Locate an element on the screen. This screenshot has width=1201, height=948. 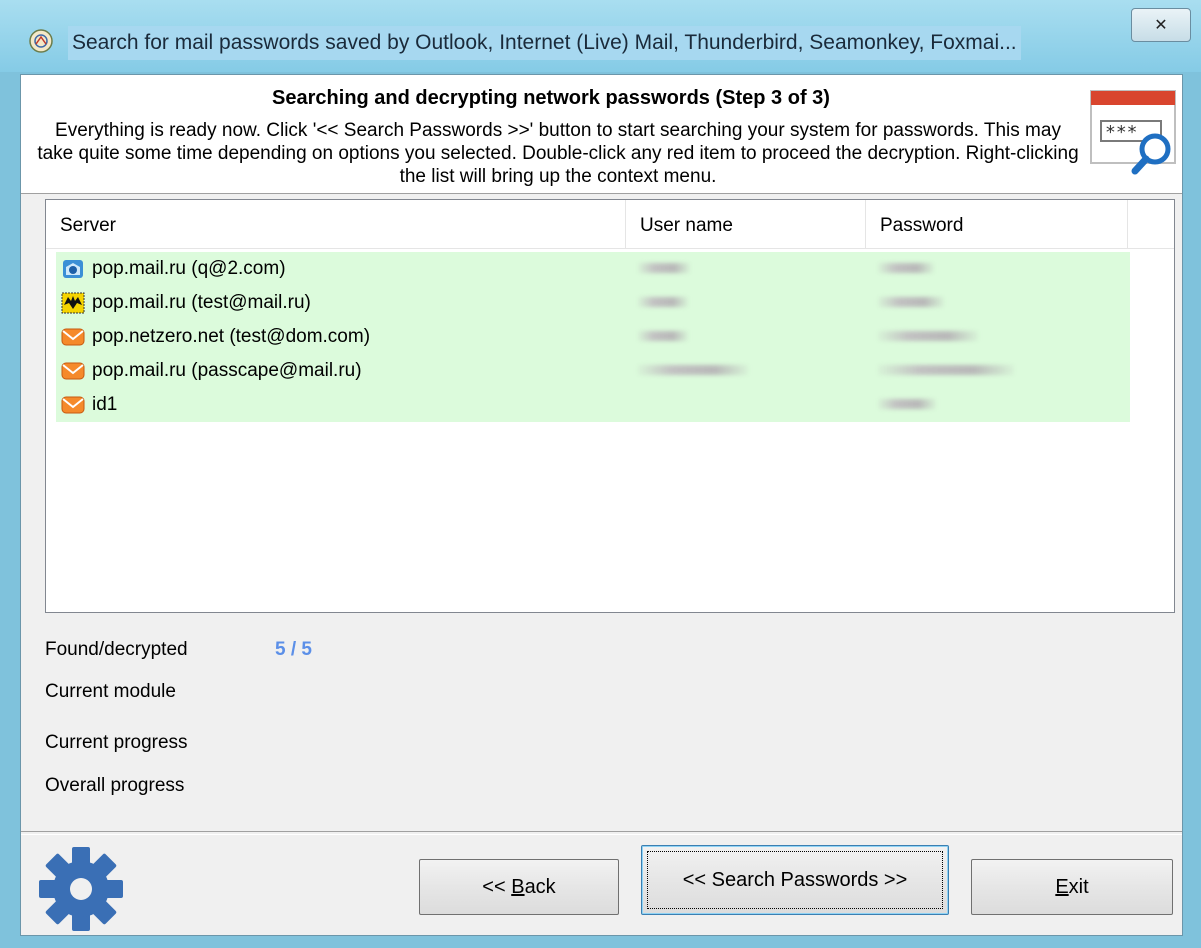
overall-progress-label: Overall progress is located at coordinates (115, 785).